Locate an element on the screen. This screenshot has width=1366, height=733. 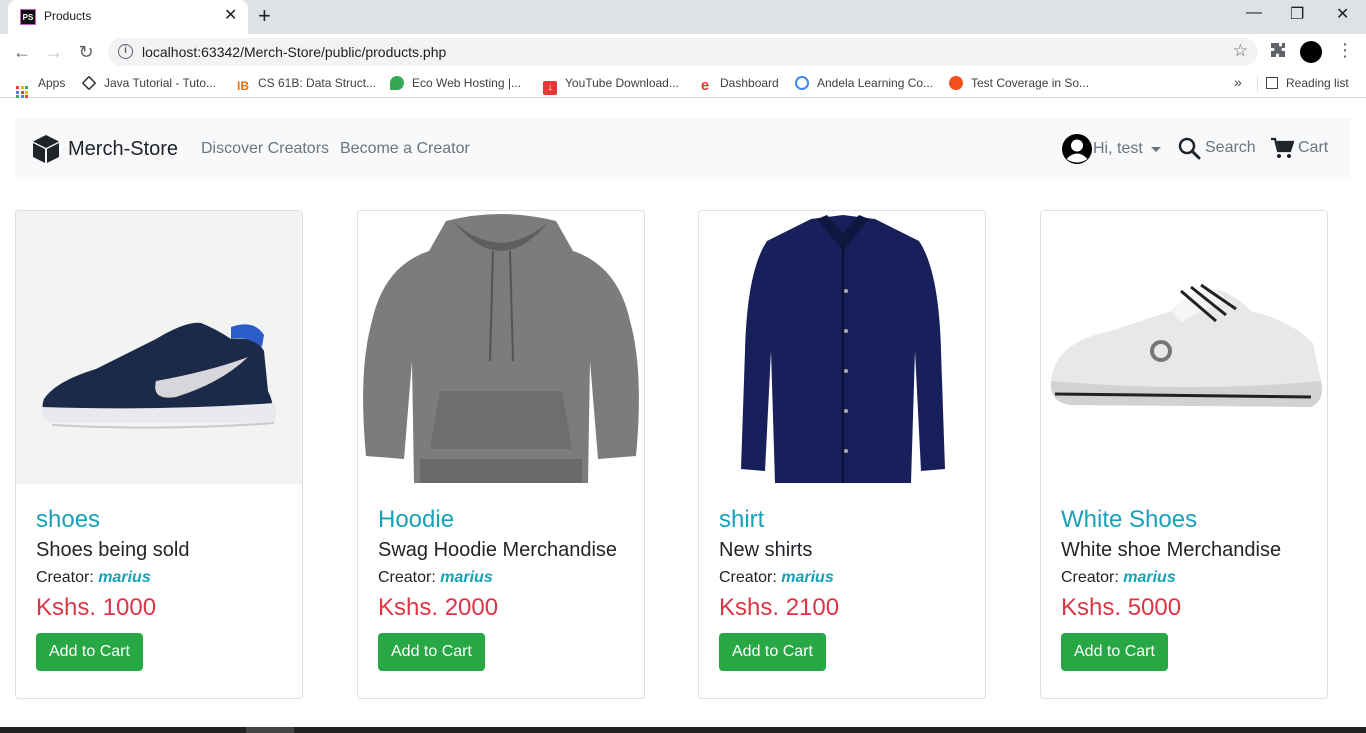
scrollbar-thumb is located at coordinates (270, 730).